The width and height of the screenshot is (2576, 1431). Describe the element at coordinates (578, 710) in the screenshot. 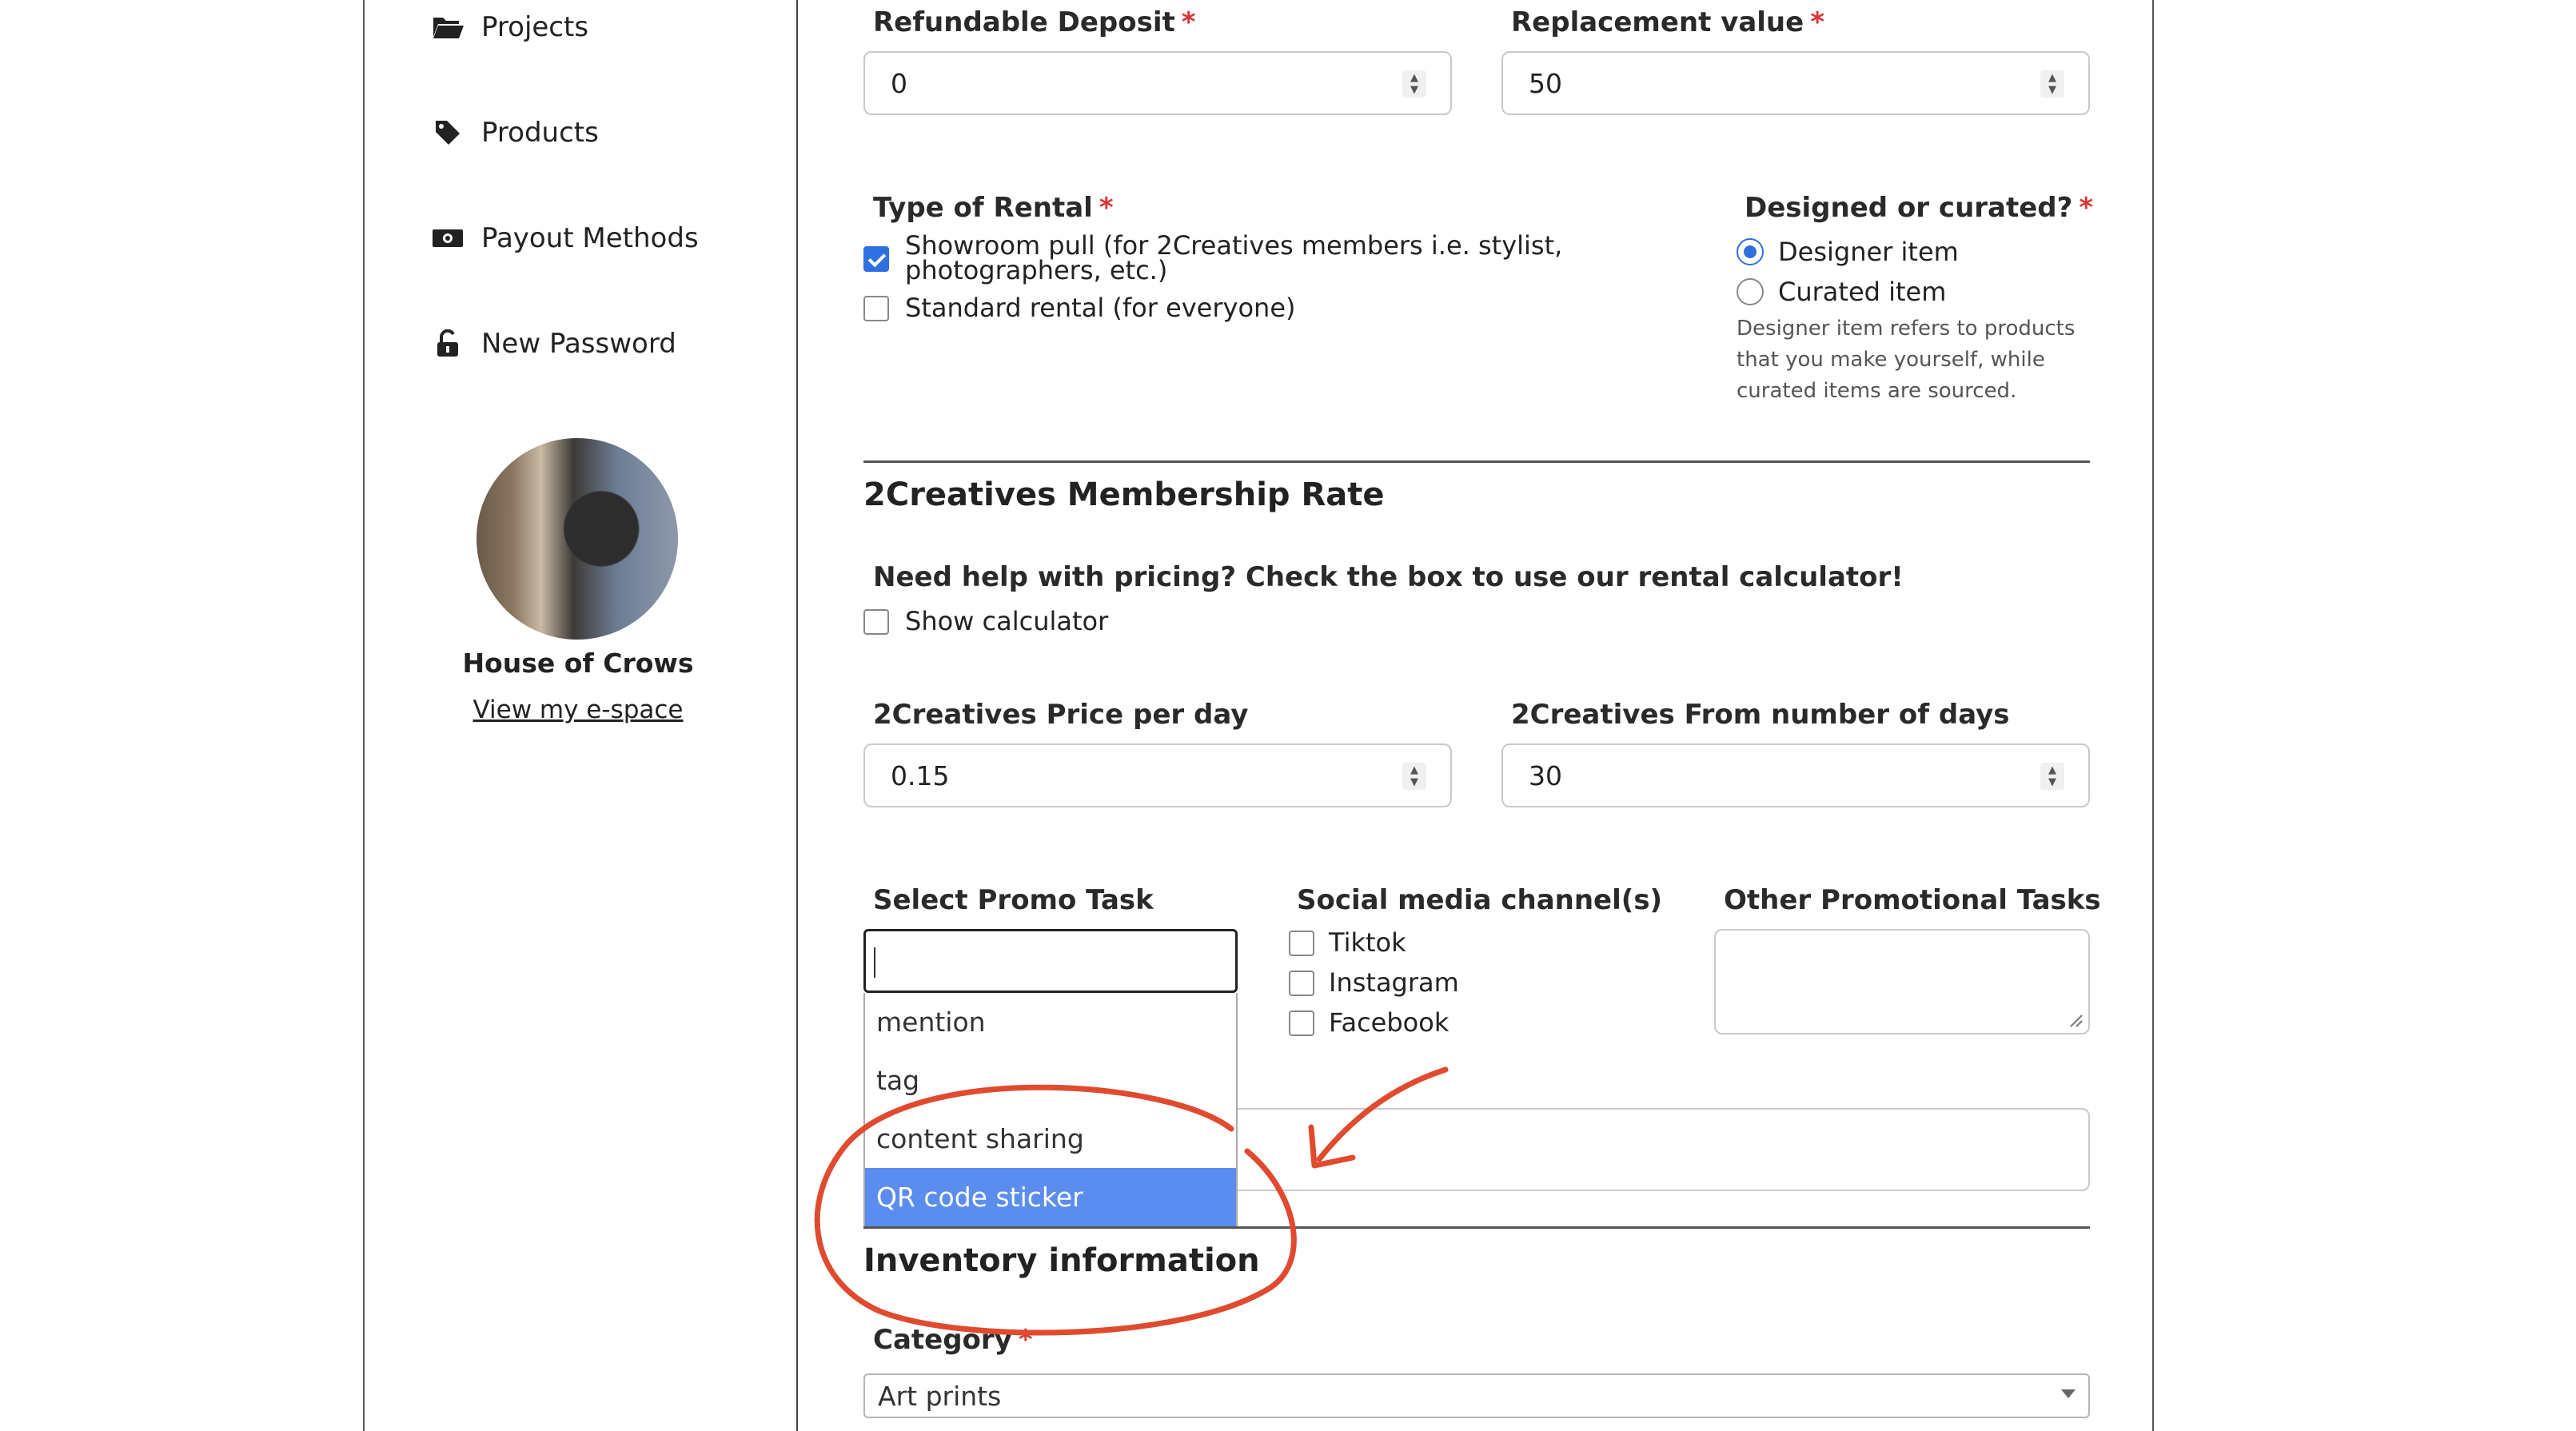

I see `view-e-space-link: View my e-space` at that location.